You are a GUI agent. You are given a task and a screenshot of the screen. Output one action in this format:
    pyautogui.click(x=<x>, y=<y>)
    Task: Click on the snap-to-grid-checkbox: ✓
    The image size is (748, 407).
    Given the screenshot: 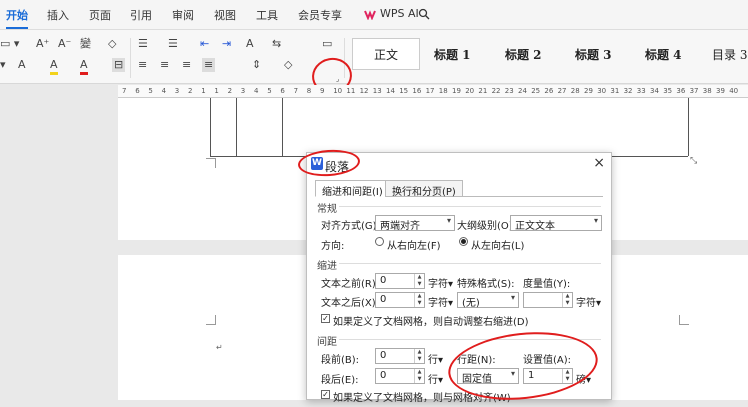 What is the action you would take?
    pyautogui.click(x=325, y=394)
    